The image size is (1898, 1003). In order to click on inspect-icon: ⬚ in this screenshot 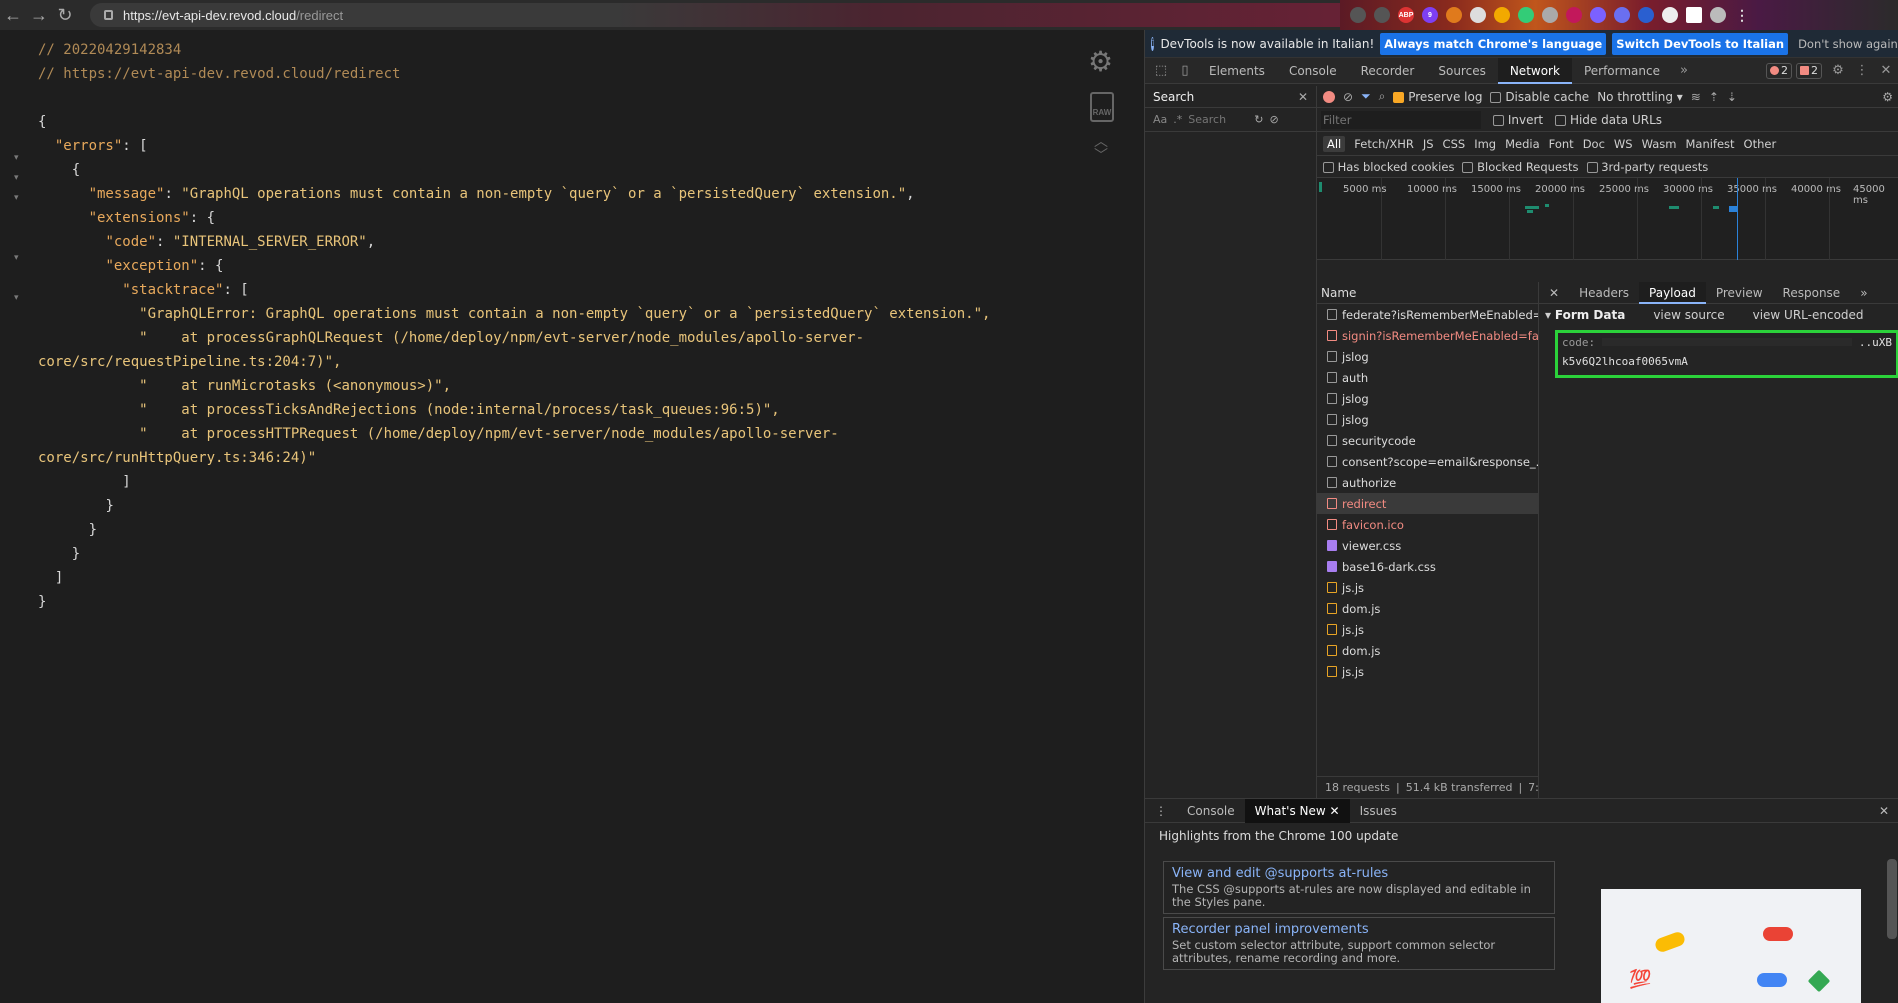, I will do `click(1161, 71)`.